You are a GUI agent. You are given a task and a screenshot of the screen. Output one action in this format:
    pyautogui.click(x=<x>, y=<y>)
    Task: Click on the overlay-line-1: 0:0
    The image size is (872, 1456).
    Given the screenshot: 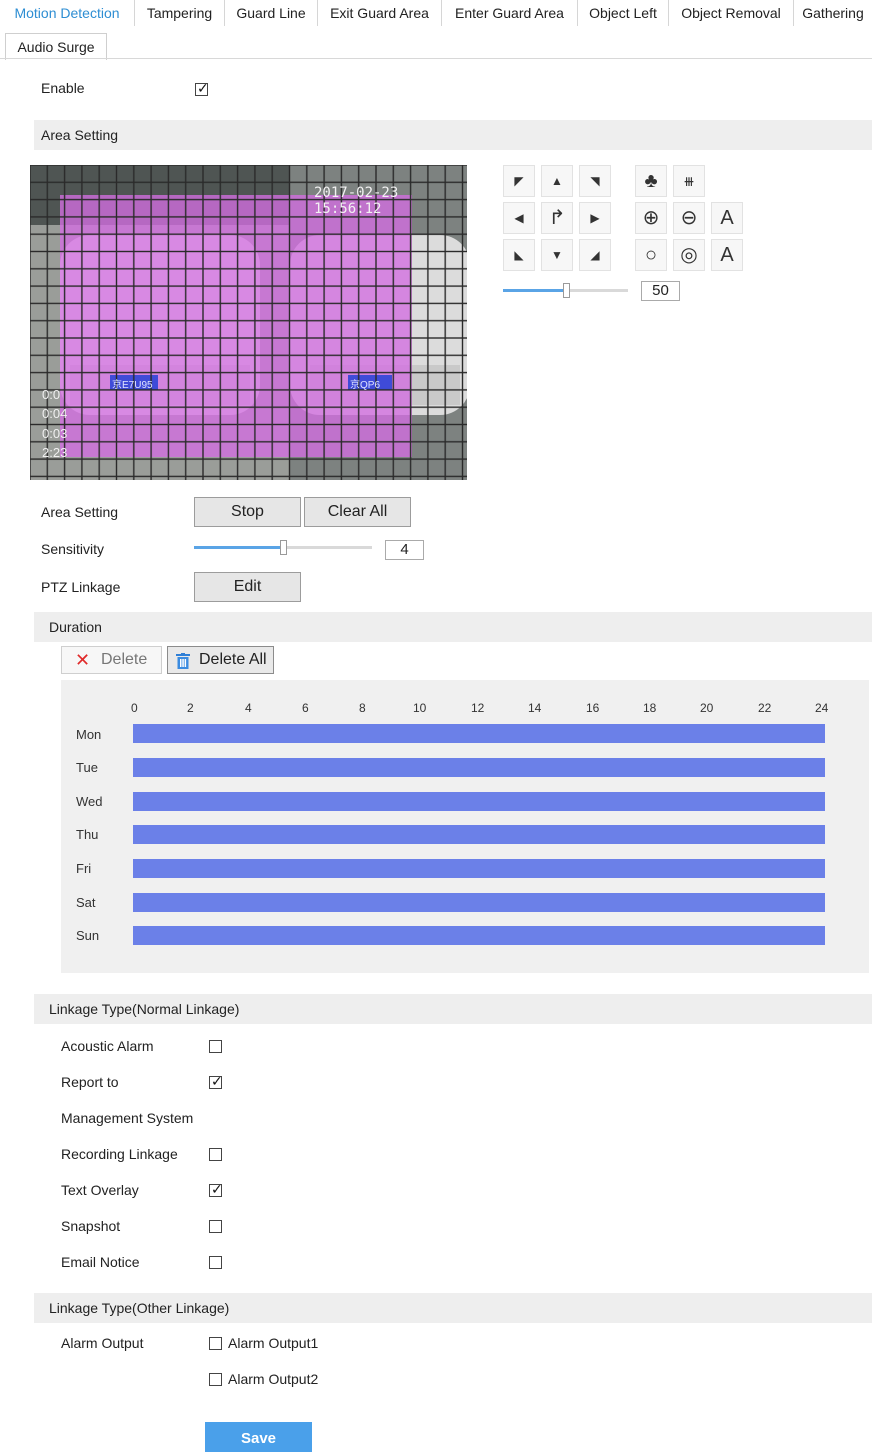 What is the action you would take?
    pyautogui.click(x=51, y=394)
    